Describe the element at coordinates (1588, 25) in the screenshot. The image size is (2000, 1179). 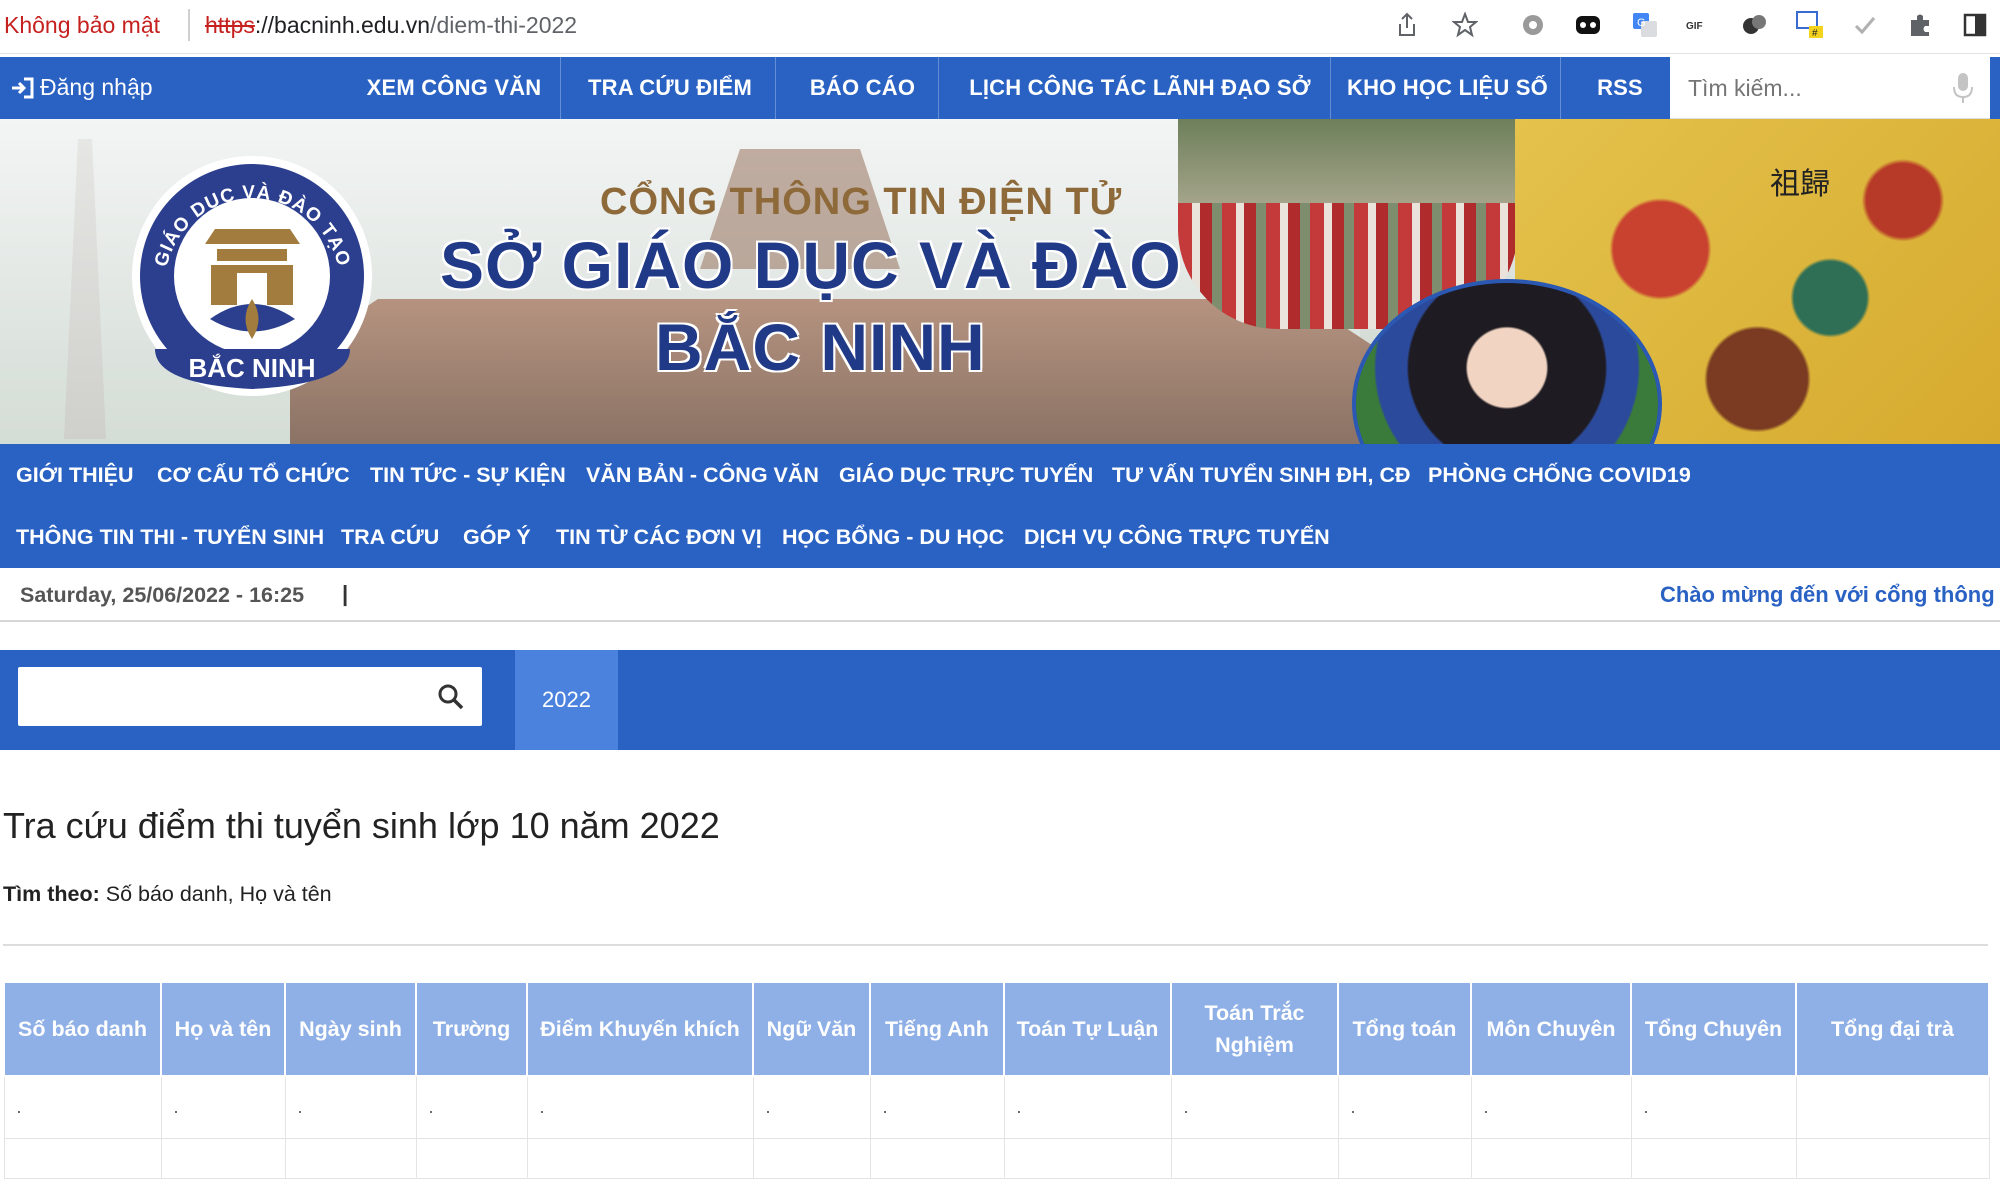
I see `extension-mask-icon` at that location.